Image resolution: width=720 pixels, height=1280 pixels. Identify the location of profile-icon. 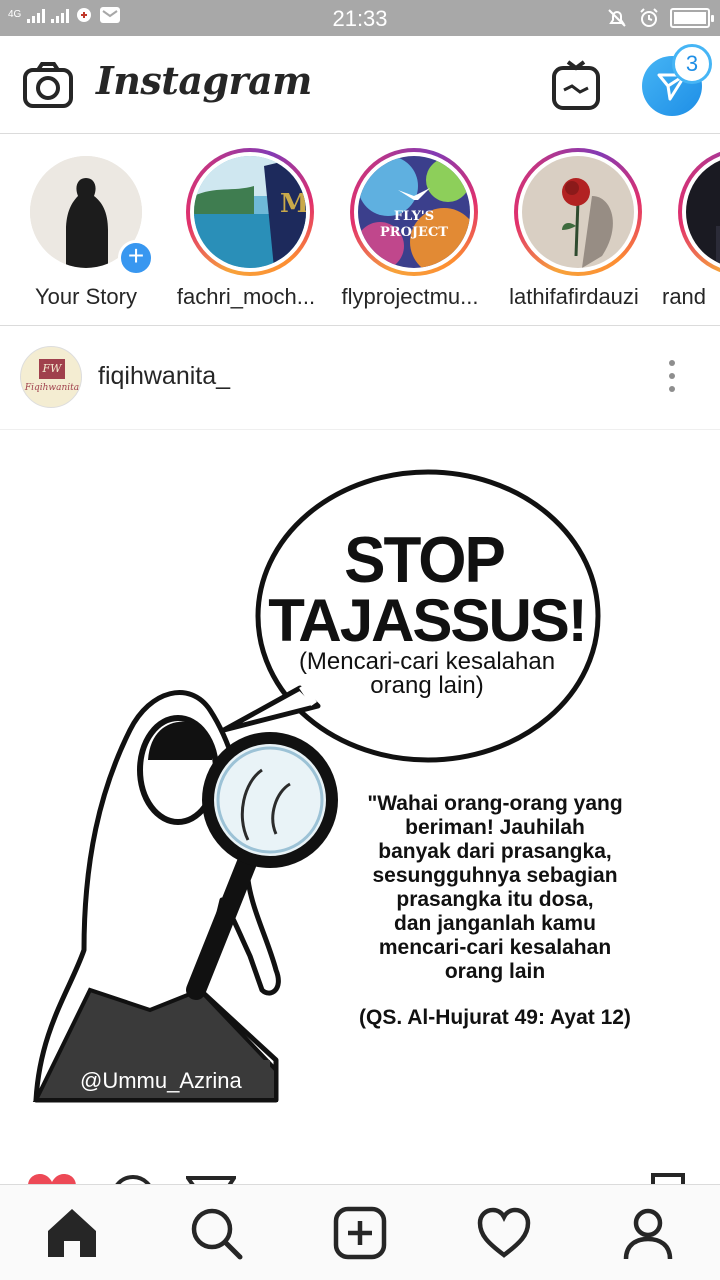
(648, 1233).